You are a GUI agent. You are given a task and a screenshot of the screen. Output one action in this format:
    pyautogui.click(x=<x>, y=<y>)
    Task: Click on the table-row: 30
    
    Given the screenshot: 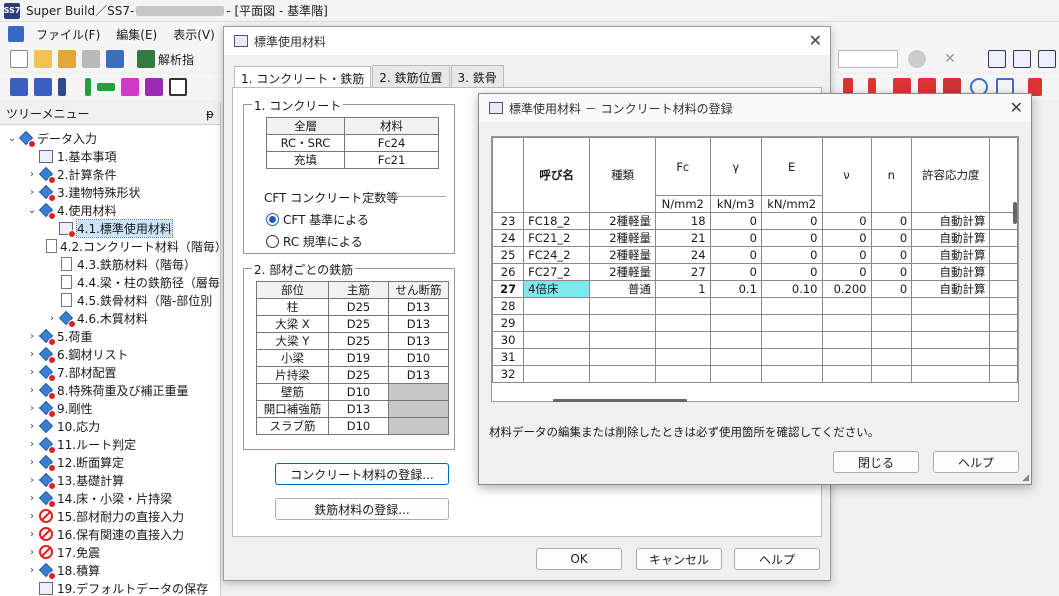 What is the action you would take?
    pyautogui.click(x=755, y=340)
    